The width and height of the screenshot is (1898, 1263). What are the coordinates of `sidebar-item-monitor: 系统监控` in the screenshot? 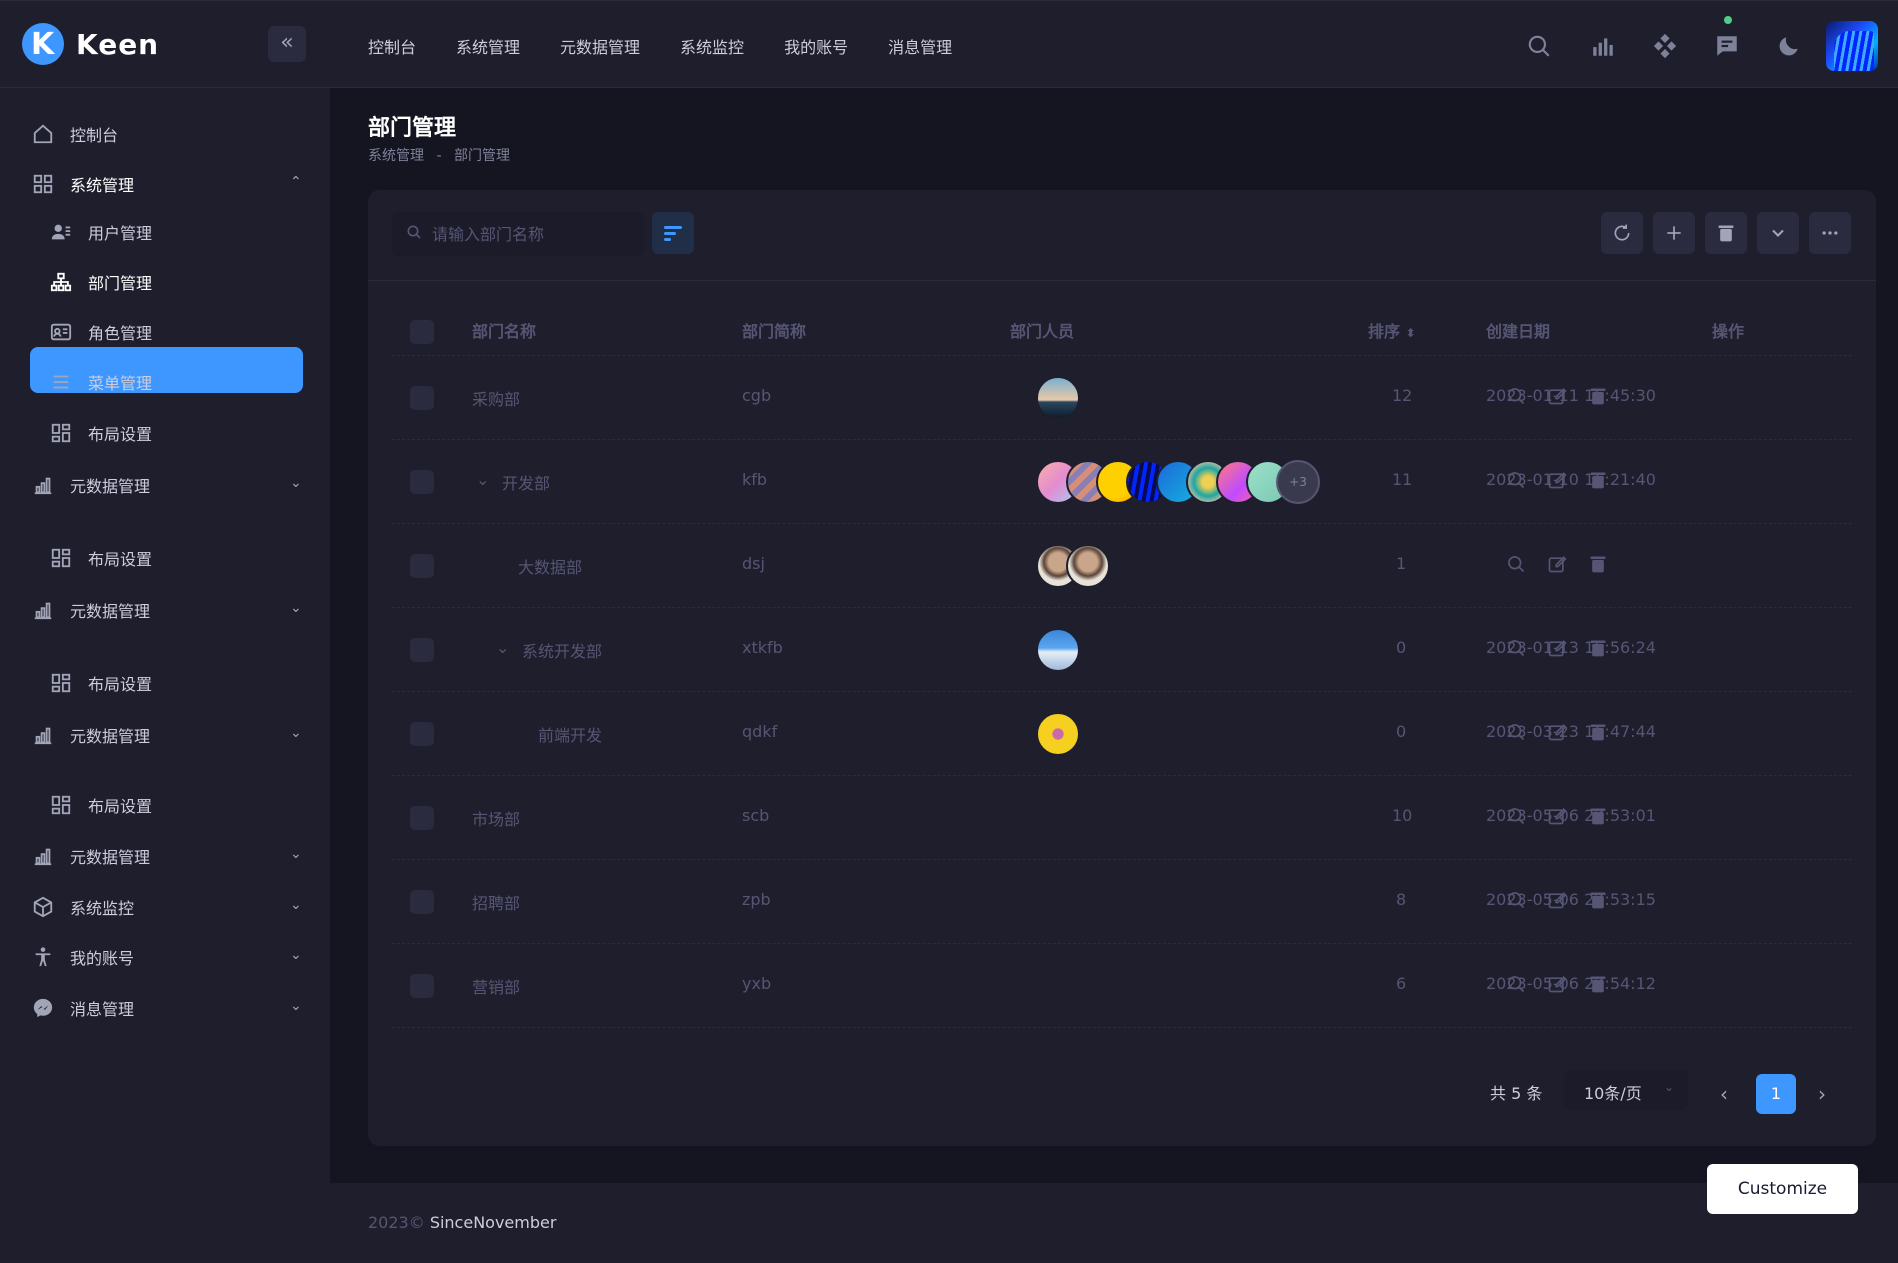 It's located at (82, 907).